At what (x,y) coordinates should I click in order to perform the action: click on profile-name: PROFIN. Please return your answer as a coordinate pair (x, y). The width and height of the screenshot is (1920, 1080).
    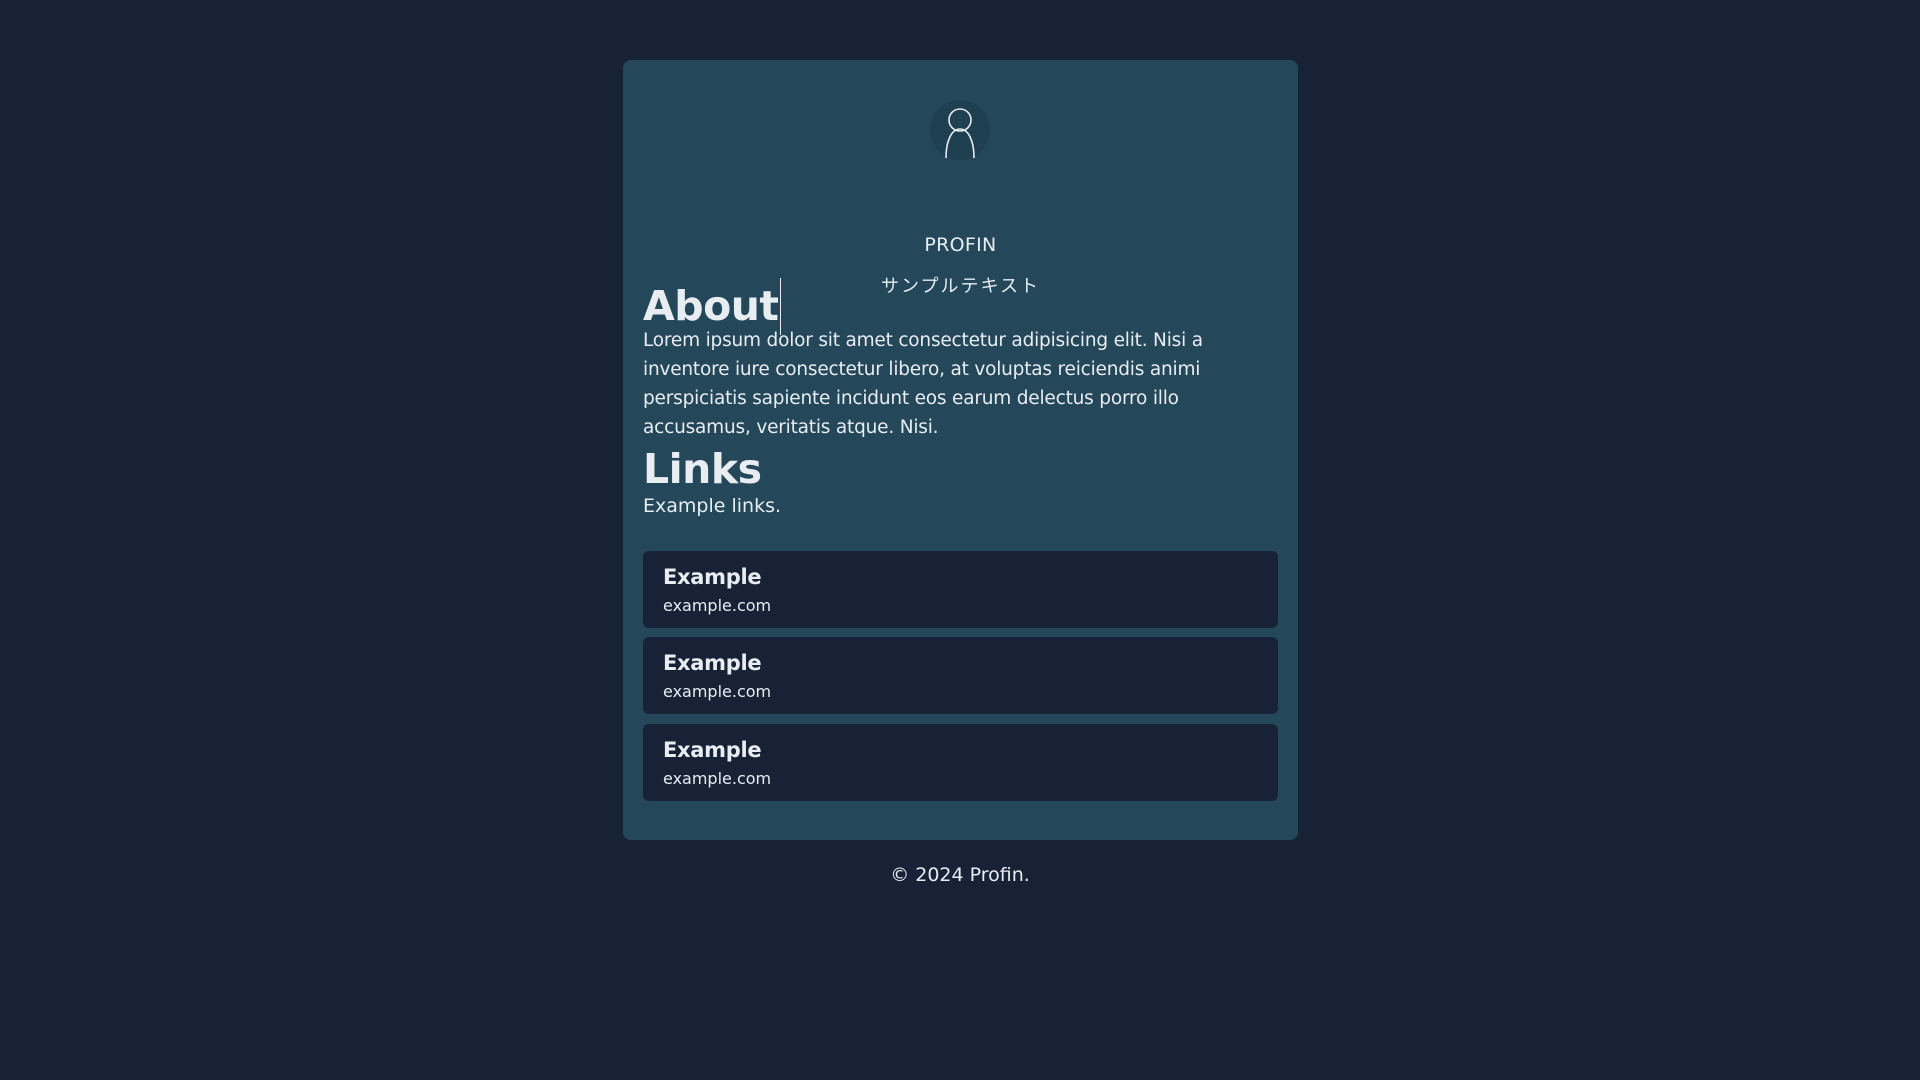
    Looking at the image, I should click on (960, 245).